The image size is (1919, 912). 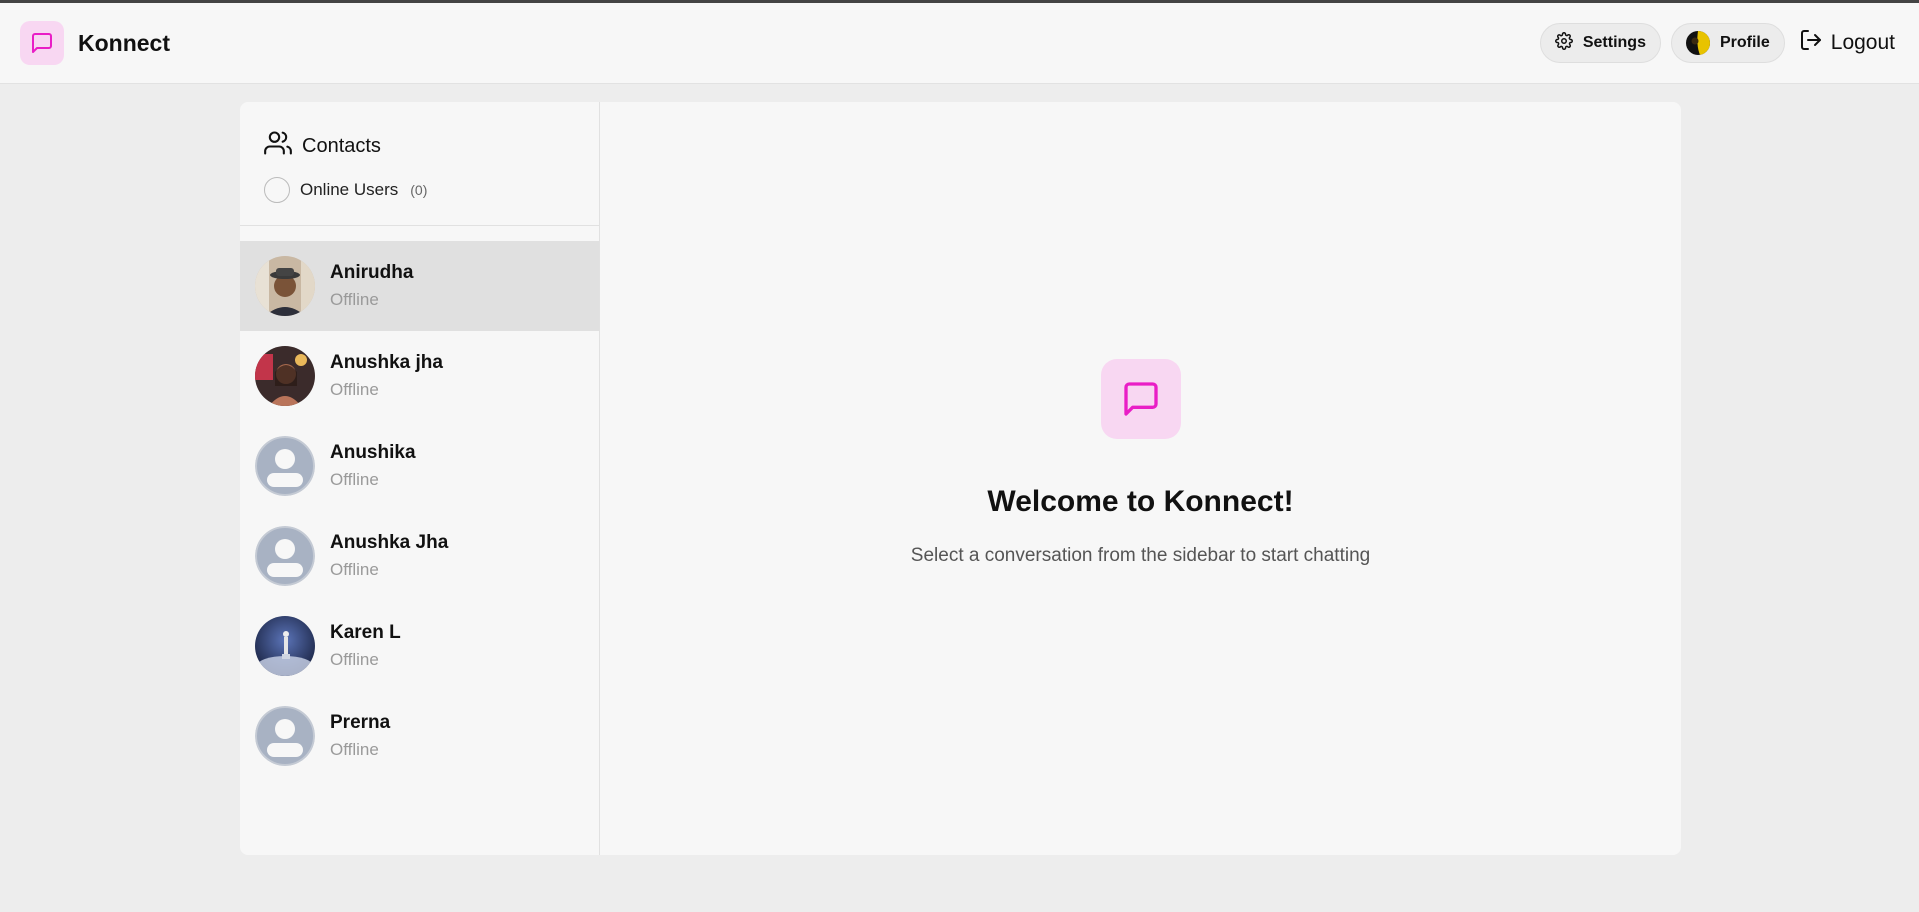 What do you see at coordinates (419, 736) in the screenshot?
I see `contact-item: Prerna Offline` at bounding box center [419, 736].